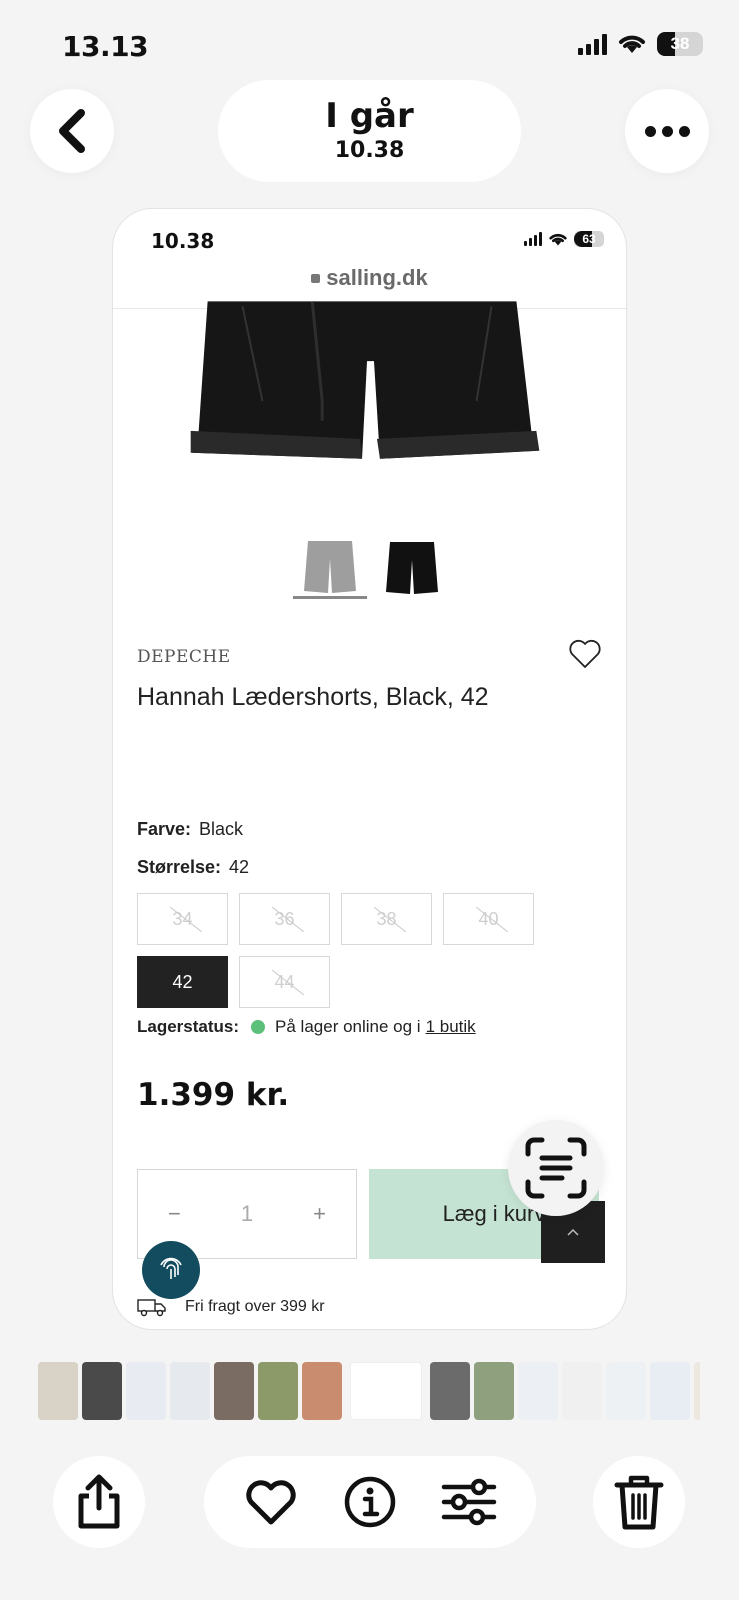  I want to click on size-option-40: 40, so click(488, 919).